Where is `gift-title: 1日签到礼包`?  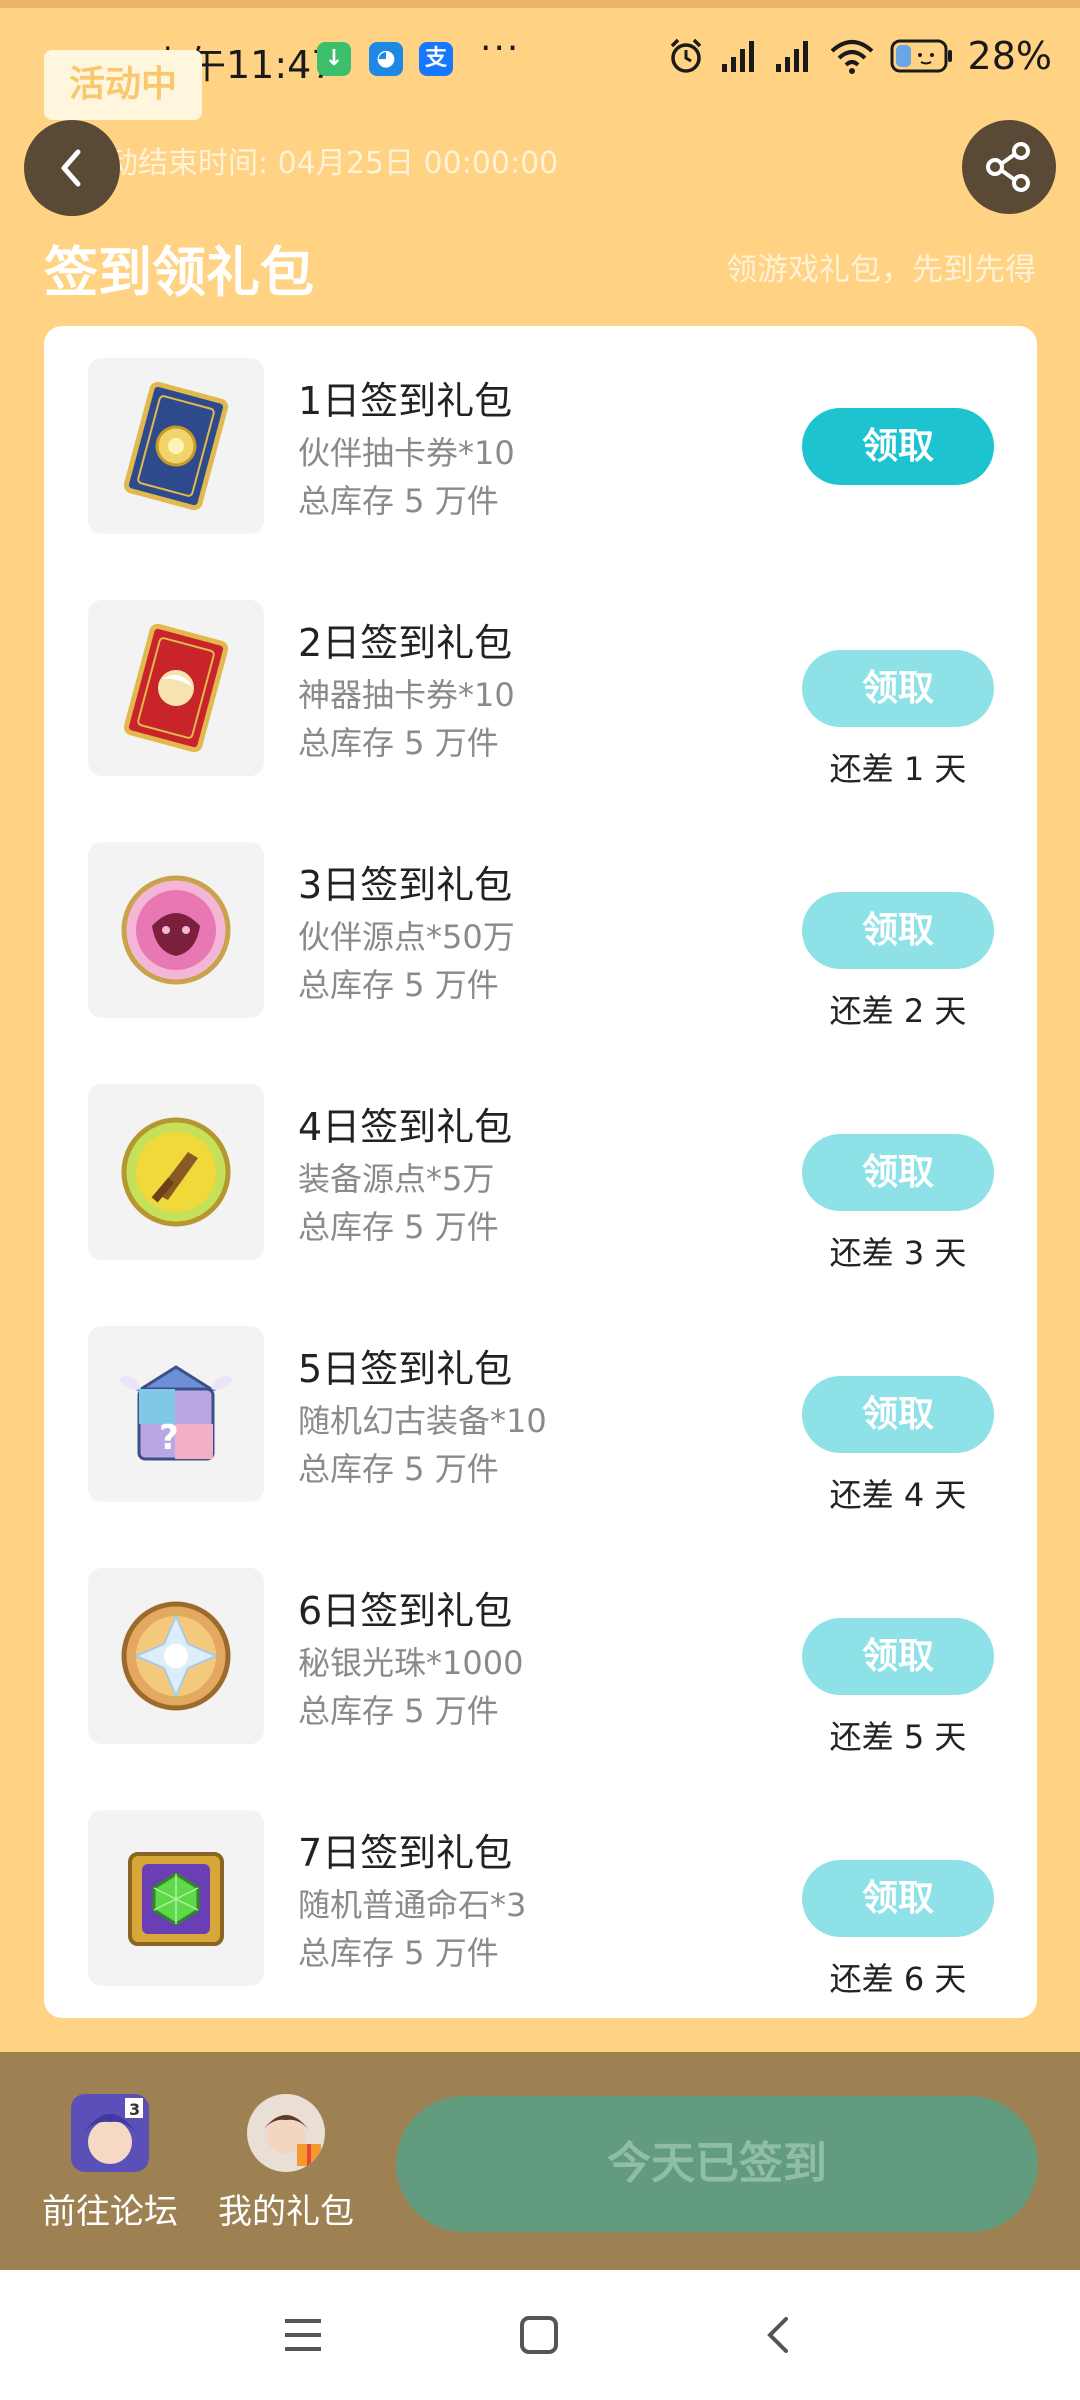
gift-title: 1日签到礼包 is located at coordinates (405, 401).